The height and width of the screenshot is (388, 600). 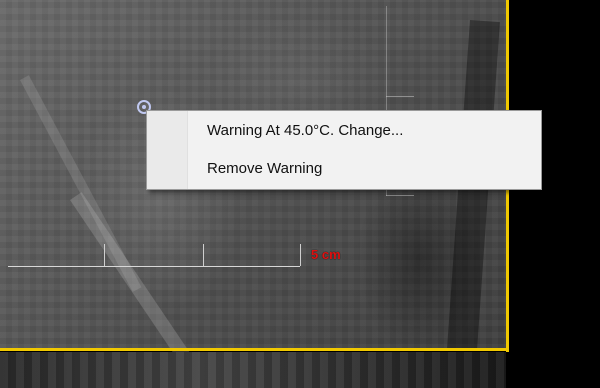 What do you see at coordinates (254, 349) in the screenshot?
I see `viewport-border-bottom` at bounding box center [254, 349].